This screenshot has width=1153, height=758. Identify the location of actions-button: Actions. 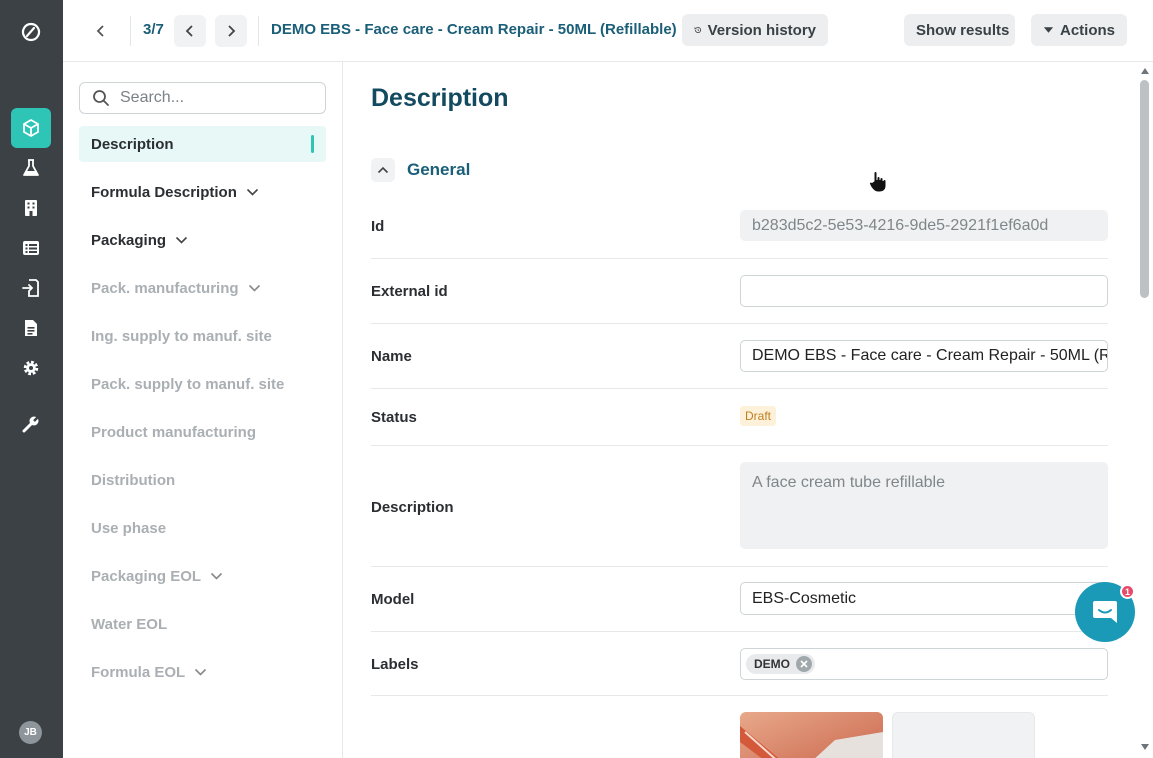
(1079, 30).